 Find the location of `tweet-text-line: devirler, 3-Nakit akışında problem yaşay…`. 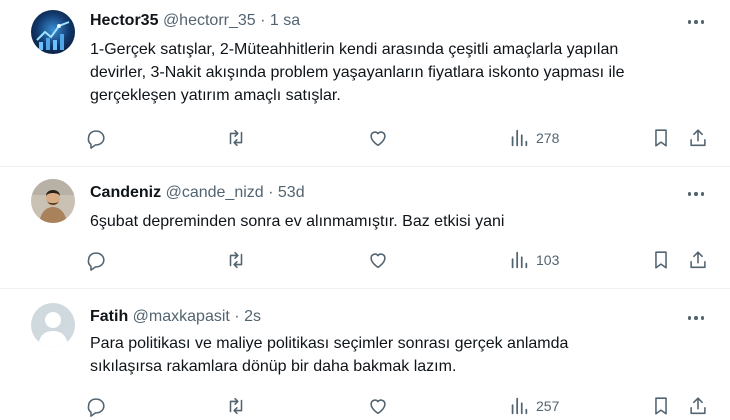

tweet-text-line: devirler, 3-Nakit akışında problem yaşay… is located at coordinates (357, 72).